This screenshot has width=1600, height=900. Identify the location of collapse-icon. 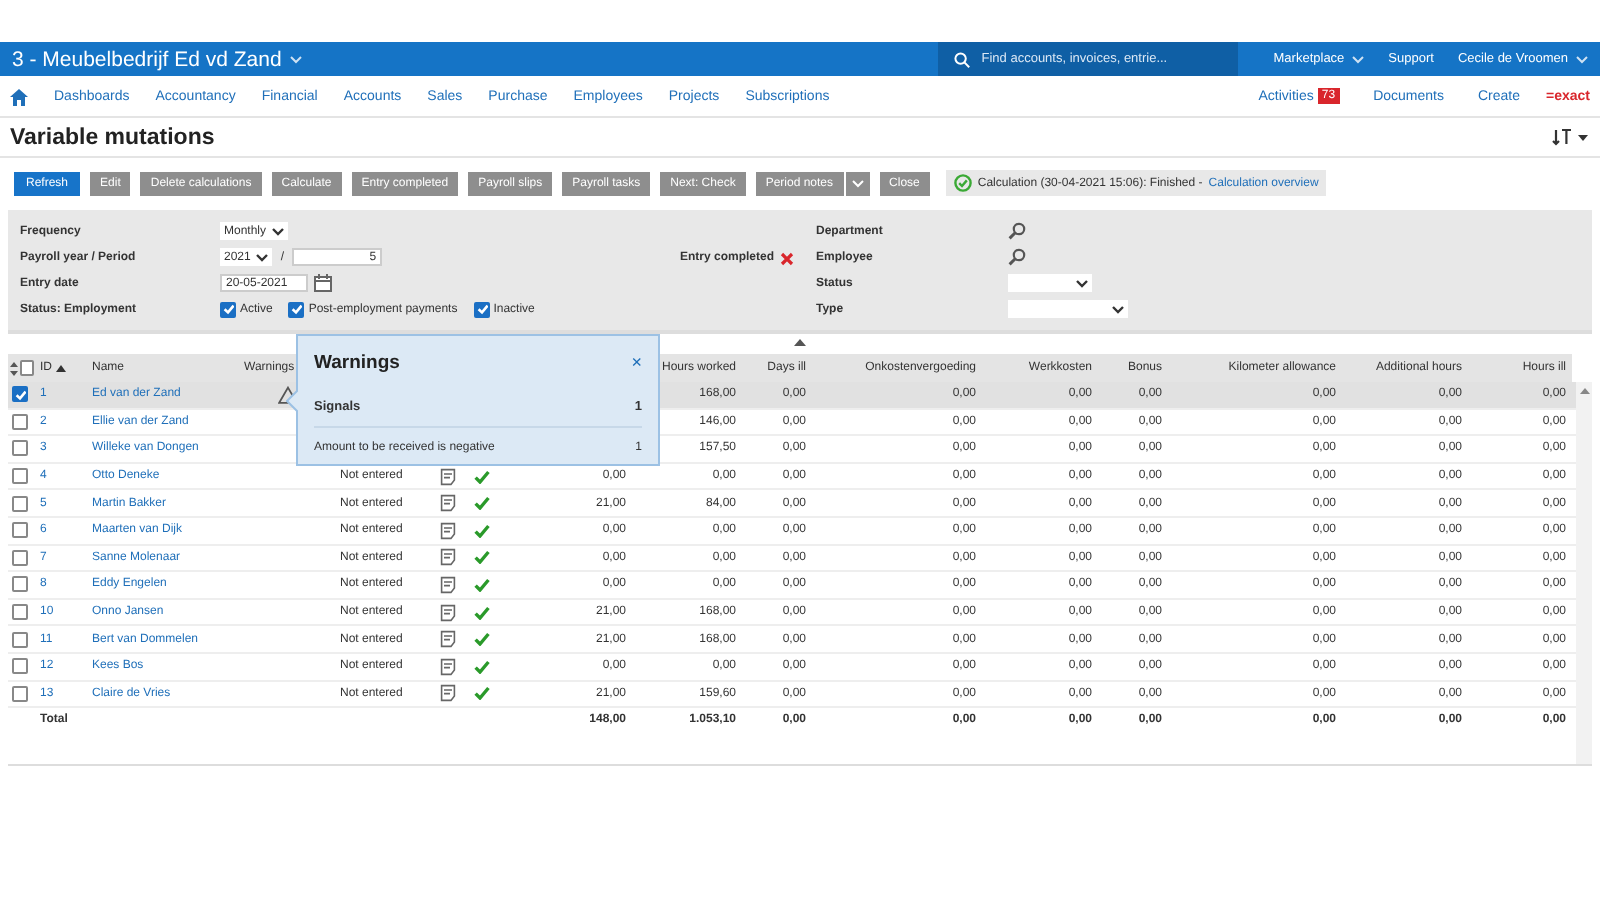
(800, 342).